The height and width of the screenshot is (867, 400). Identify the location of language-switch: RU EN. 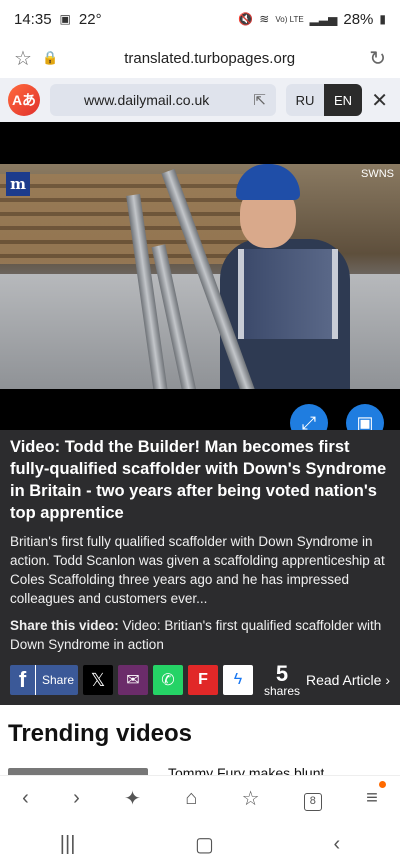
(324, 100).